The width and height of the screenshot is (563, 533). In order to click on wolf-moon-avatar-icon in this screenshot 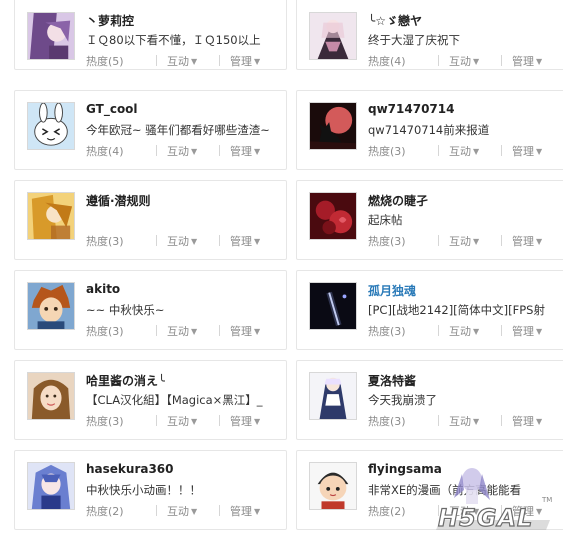, I will do `click(333, 126)`.